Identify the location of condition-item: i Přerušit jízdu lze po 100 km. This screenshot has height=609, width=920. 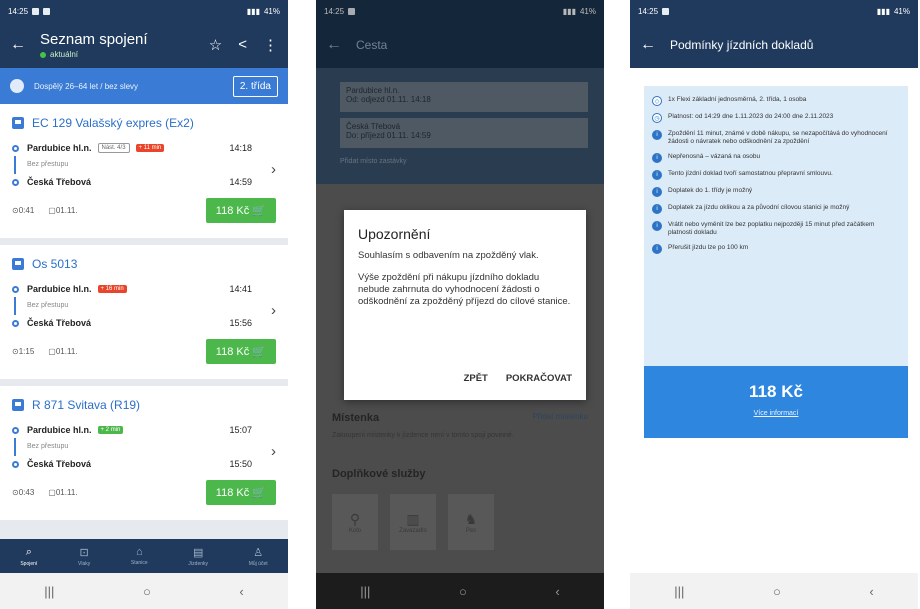
(776, 249).